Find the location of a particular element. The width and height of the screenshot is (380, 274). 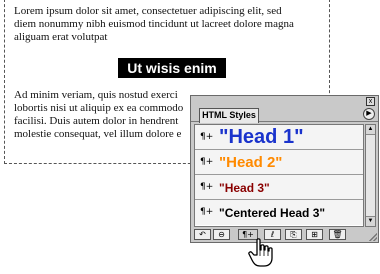

resize-grip-icon is located at coordinates (373, 237).